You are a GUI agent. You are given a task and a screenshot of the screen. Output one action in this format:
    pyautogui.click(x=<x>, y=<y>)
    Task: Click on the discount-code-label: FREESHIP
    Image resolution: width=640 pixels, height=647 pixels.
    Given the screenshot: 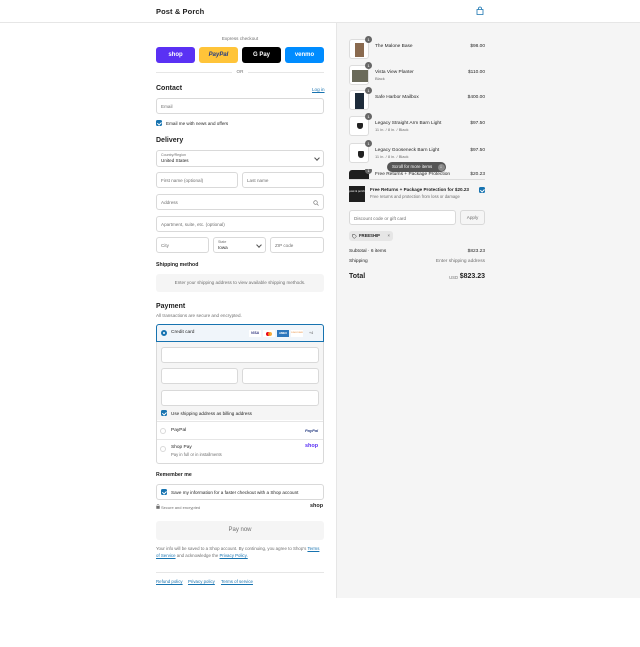 What is the action you would take?
    pyautogui.click(x=369, y=235)
    